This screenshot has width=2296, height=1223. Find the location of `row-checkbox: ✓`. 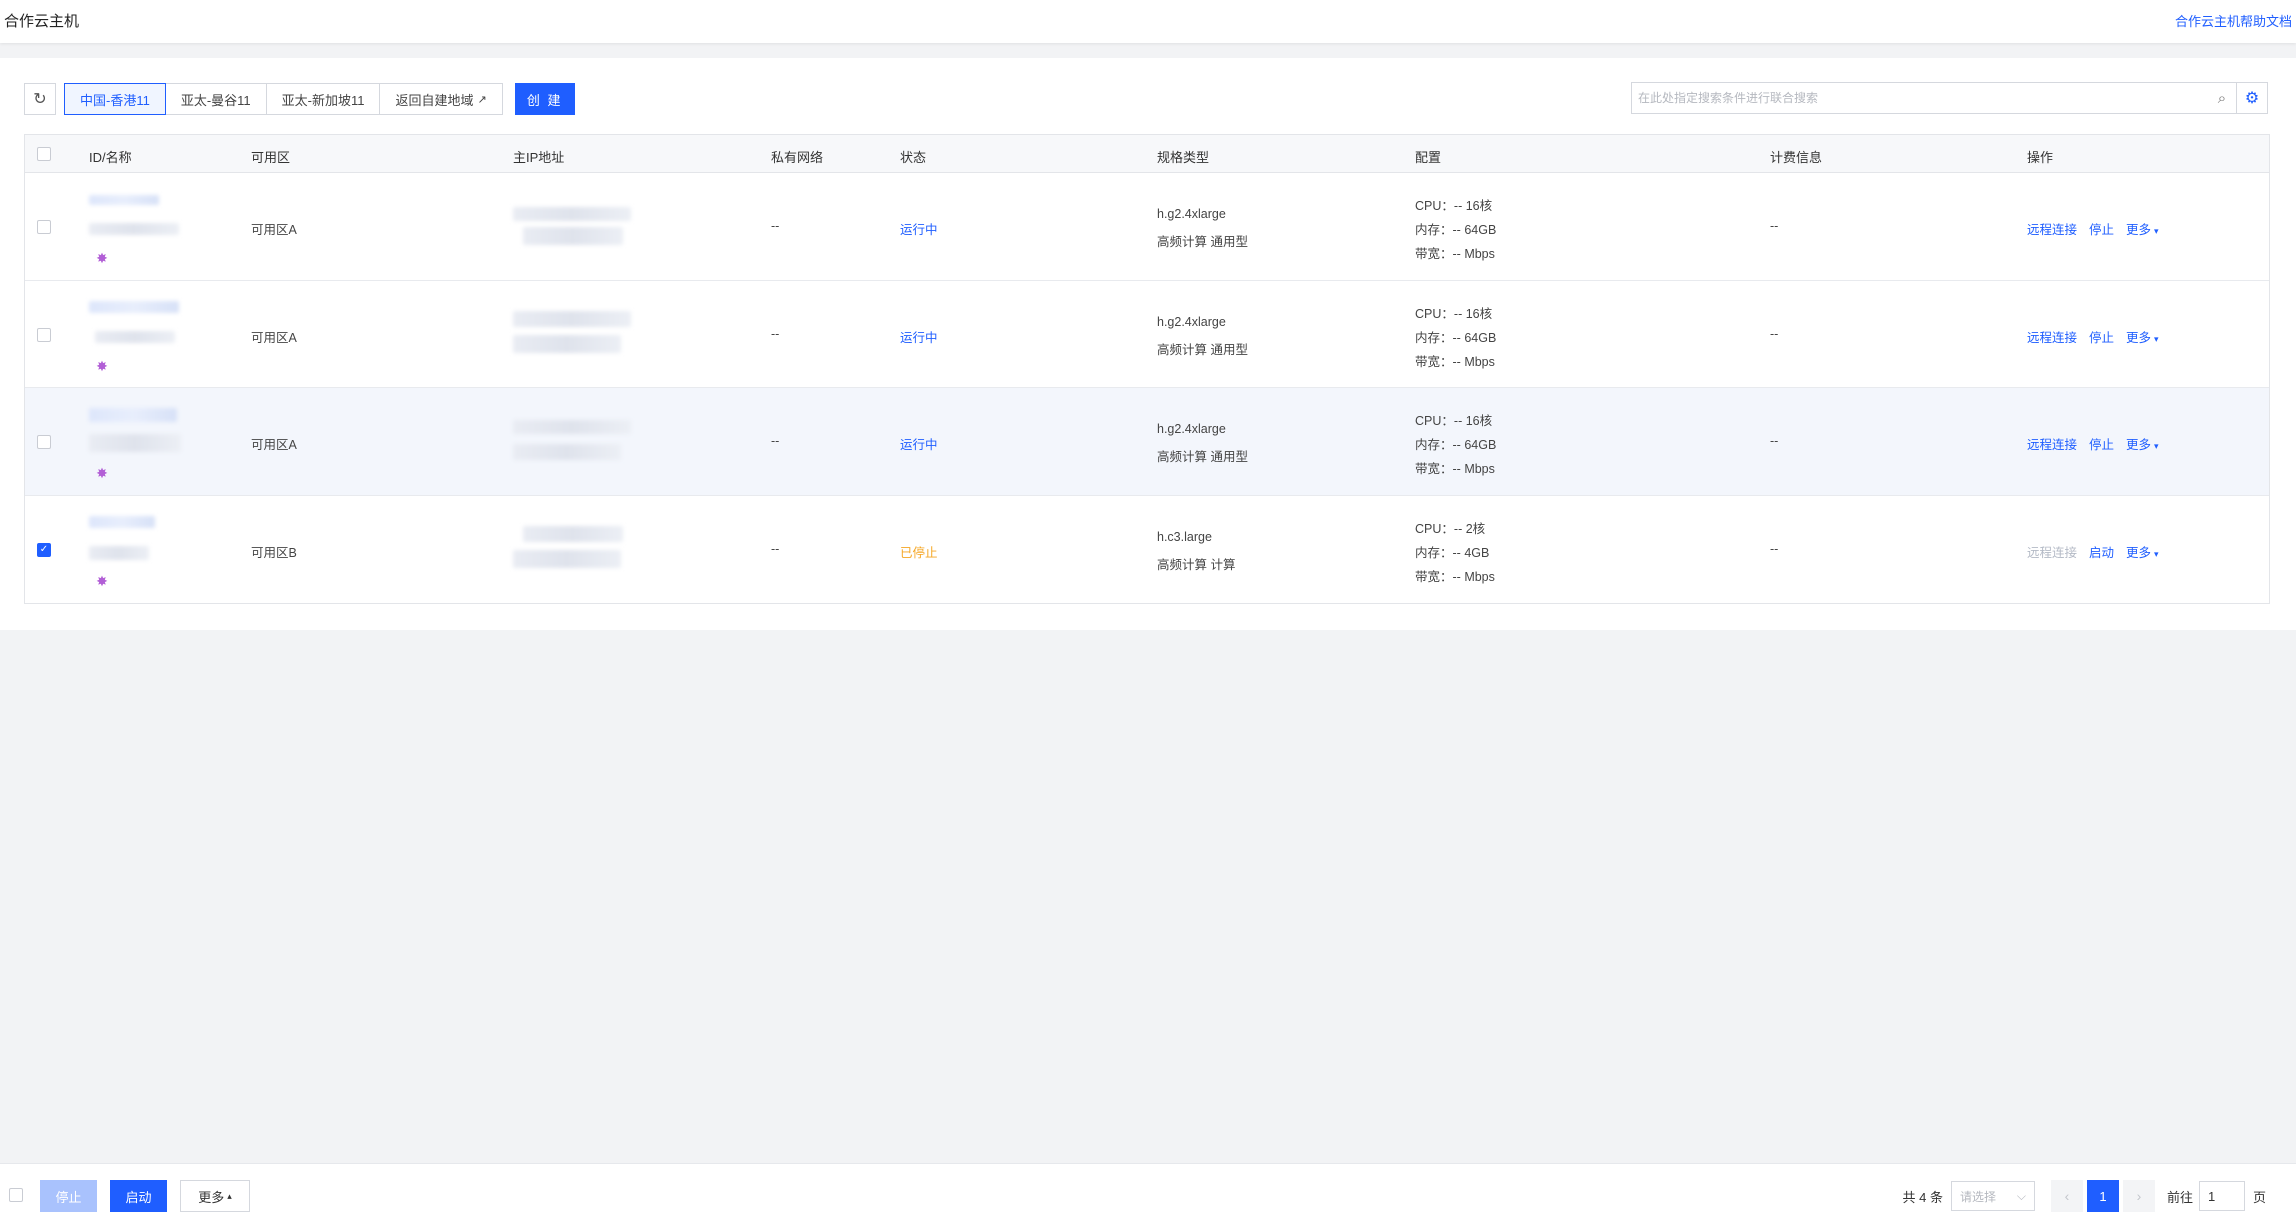

row-checkbox: ✓ is located at coordinates (44, 549).